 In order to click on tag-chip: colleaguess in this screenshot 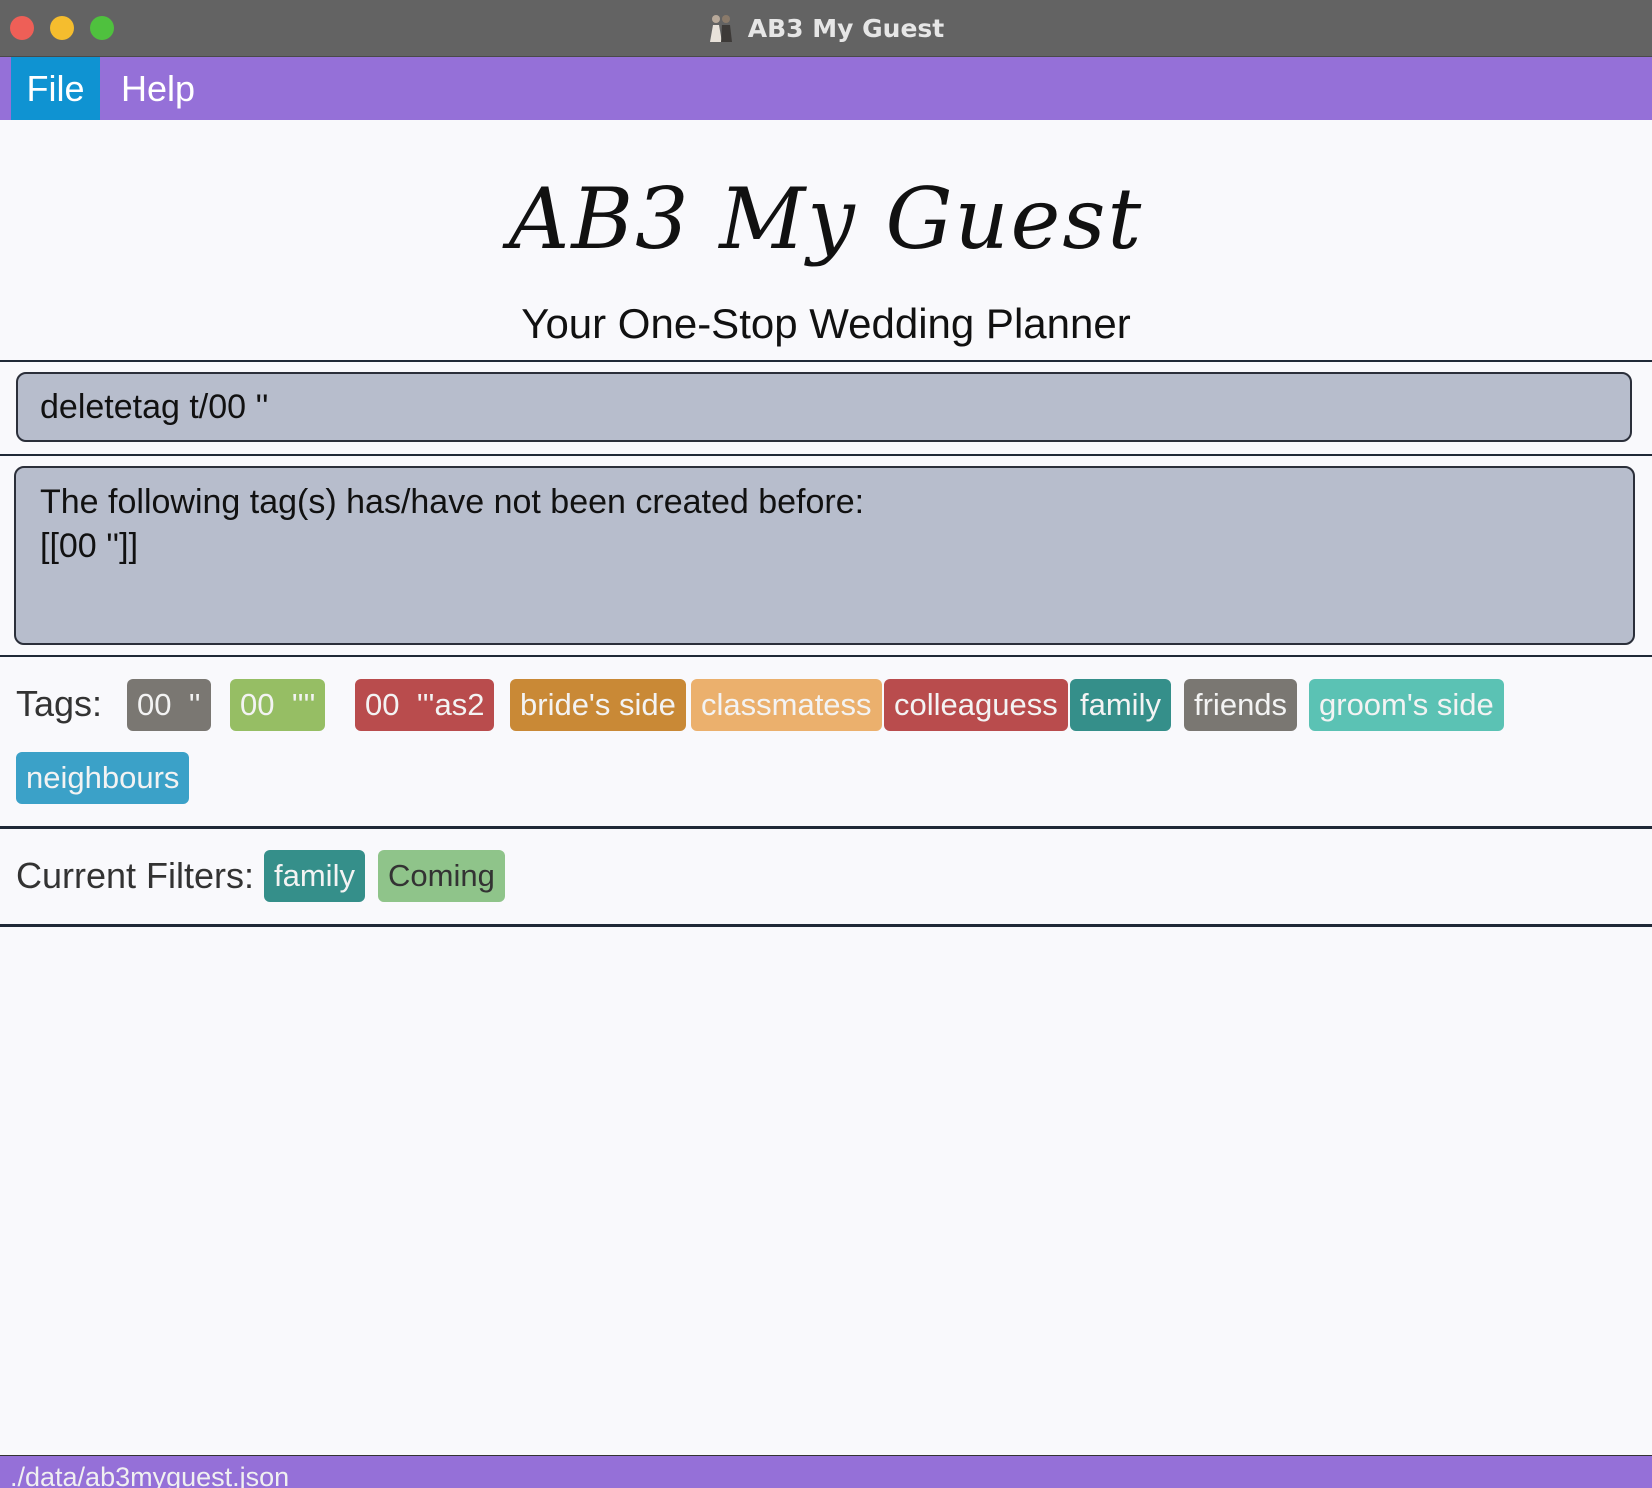, I will do `click(976, 705)`.